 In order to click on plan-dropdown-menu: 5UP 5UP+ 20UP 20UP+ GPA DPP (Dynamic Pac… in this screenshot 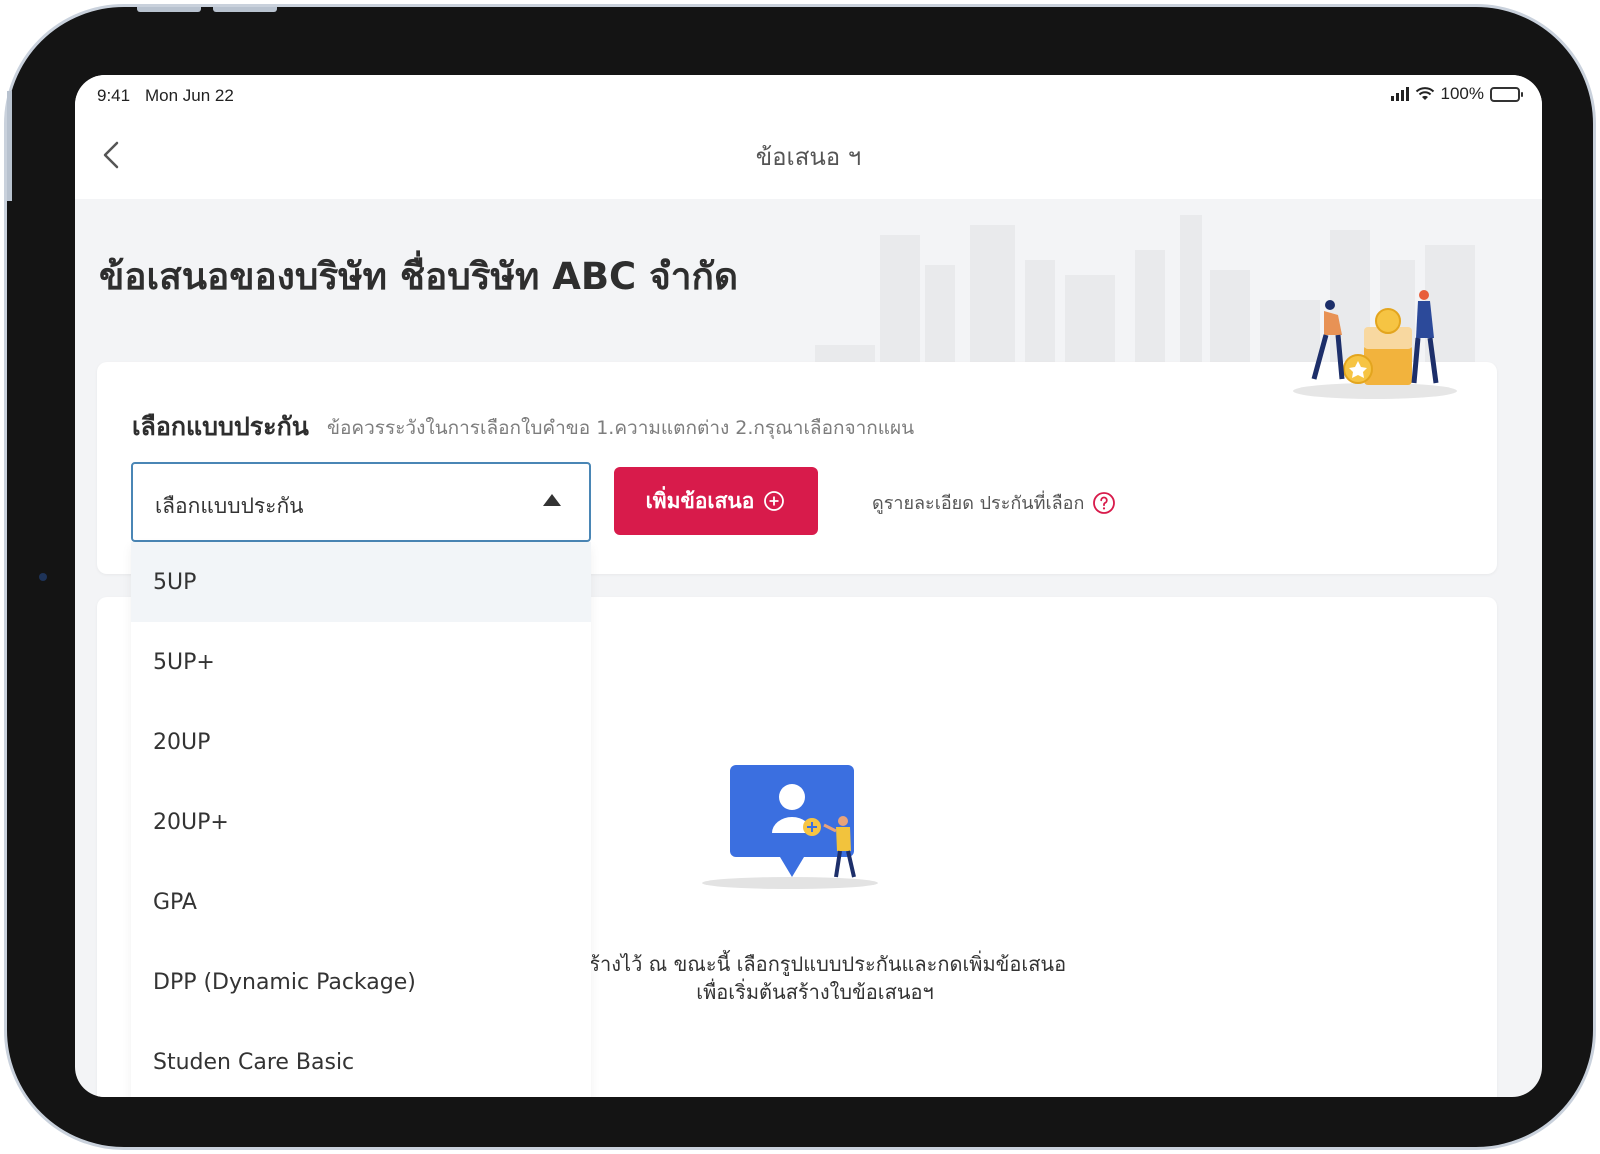, I will do `click(361, 819)`.